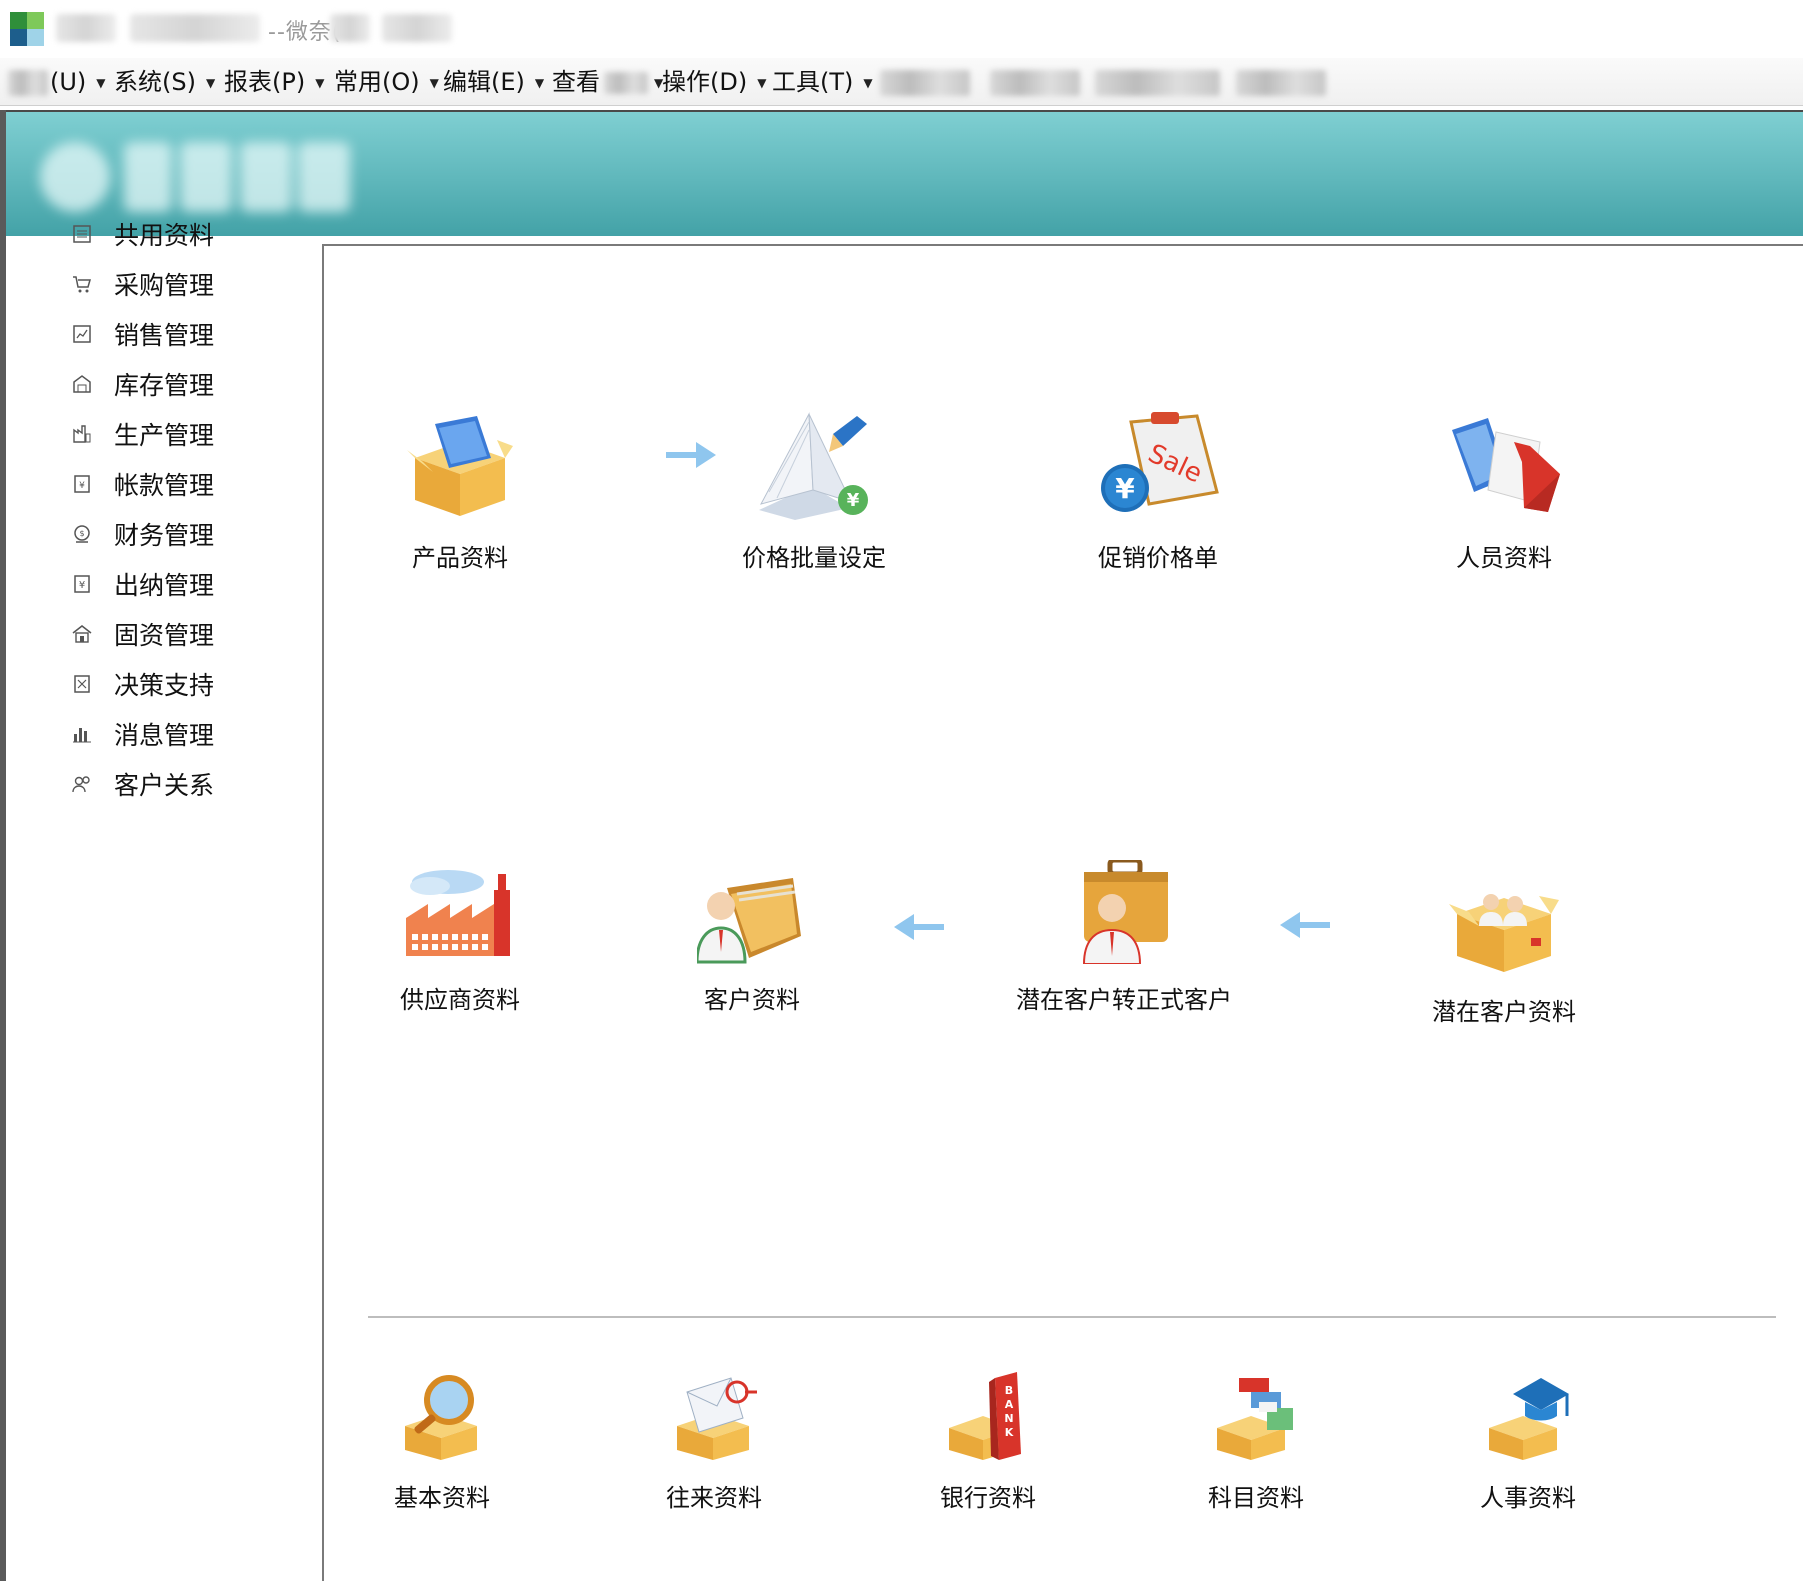 This screenshot has width=1803, height=1581. I want to click on books-box-icon, so click(1256, 1417).